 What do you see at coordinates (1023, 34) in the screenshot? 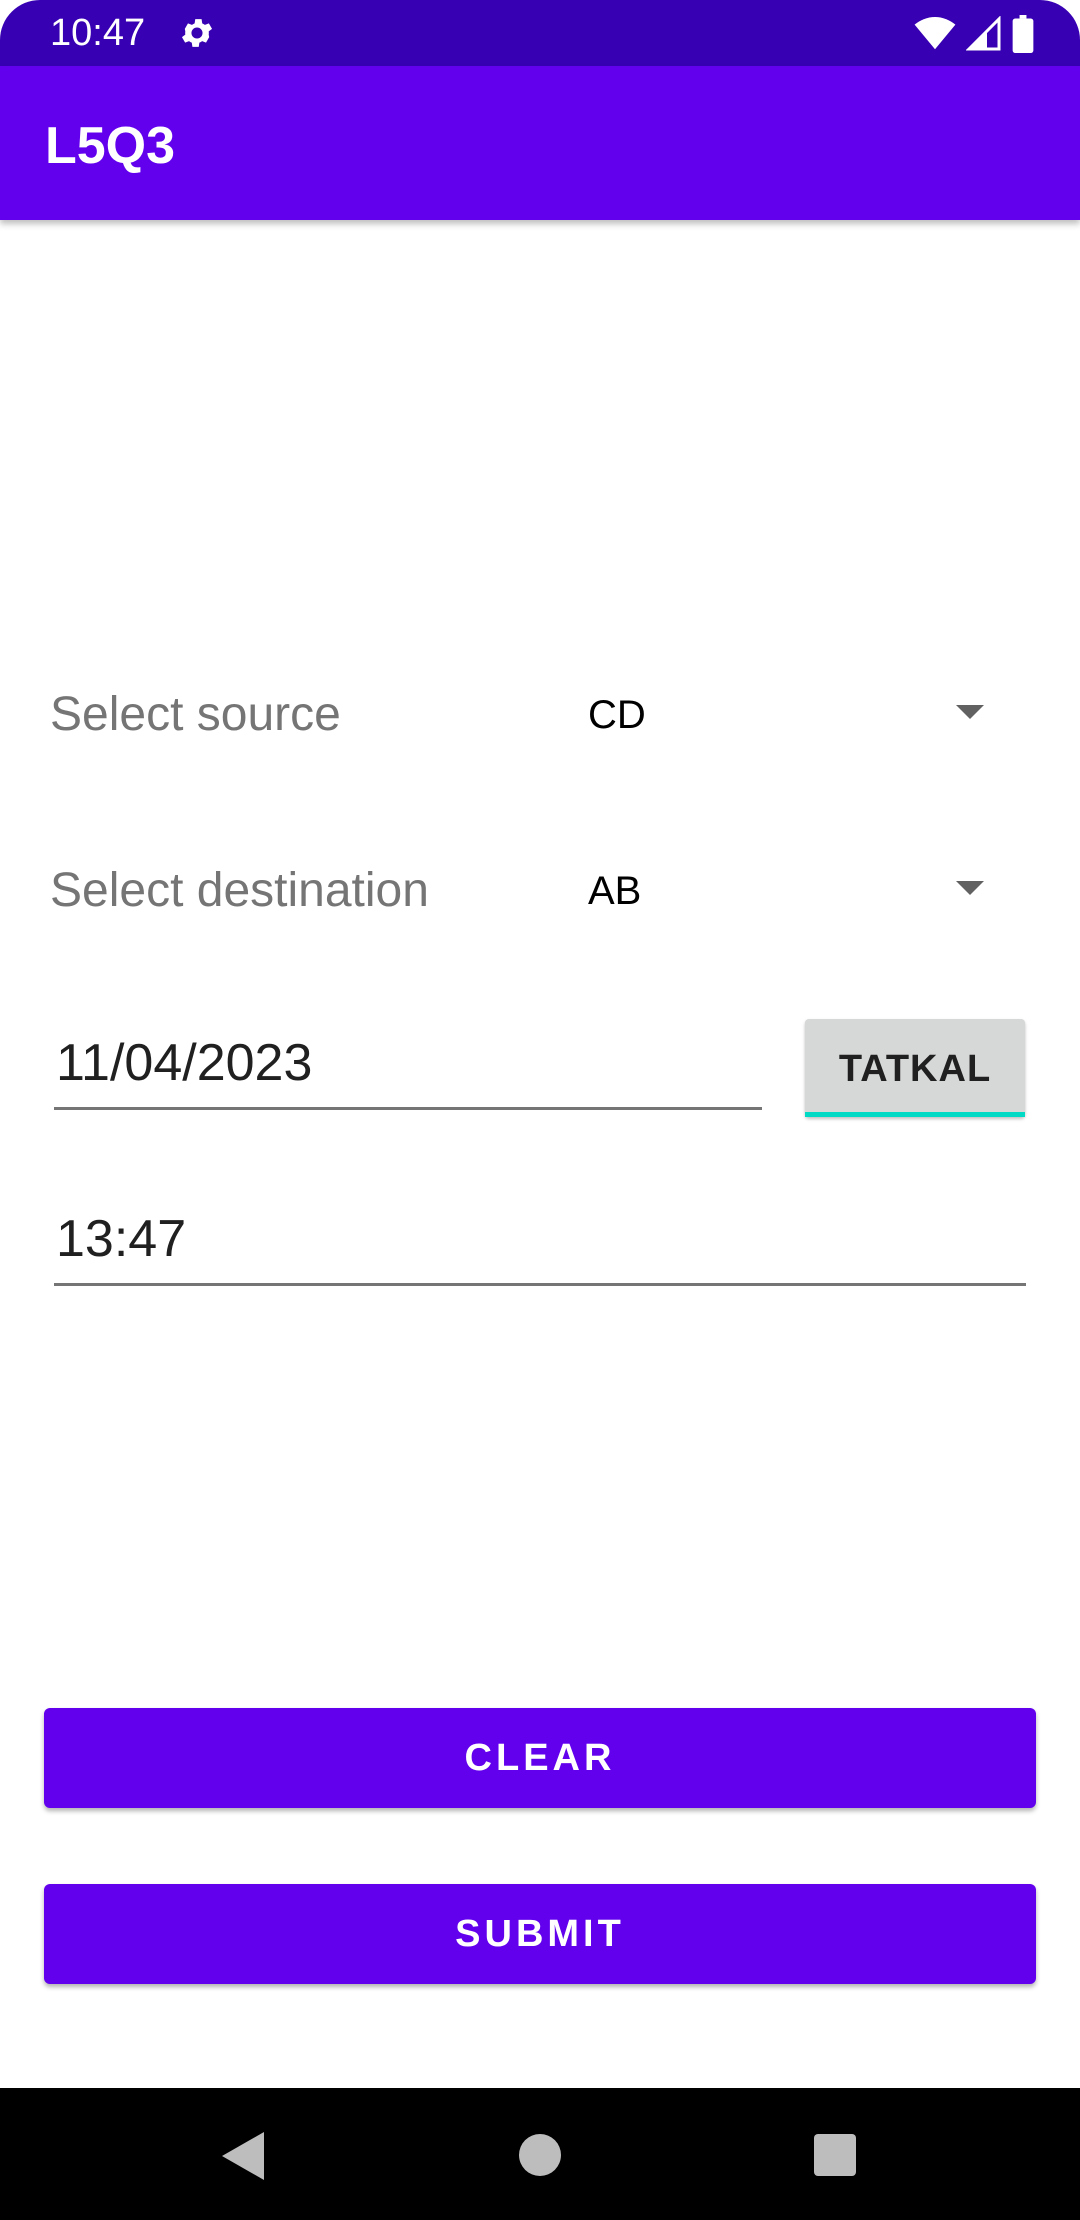
I see `battery-icon` at bounding box center [1023, 34].